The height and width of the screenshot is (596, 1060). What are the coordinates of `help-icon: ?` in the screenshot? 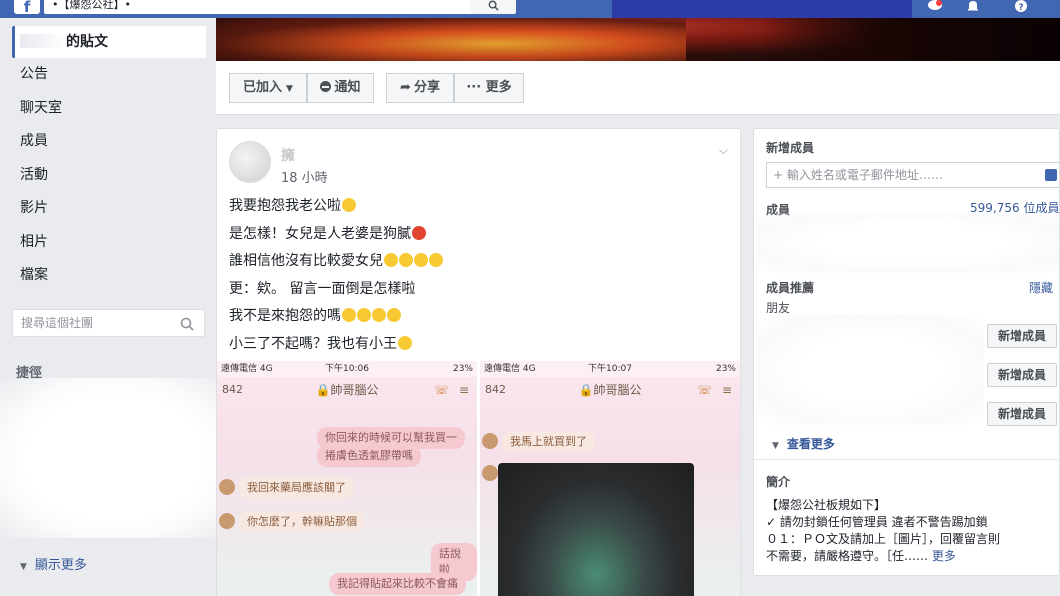 It's located at (1021, 7).